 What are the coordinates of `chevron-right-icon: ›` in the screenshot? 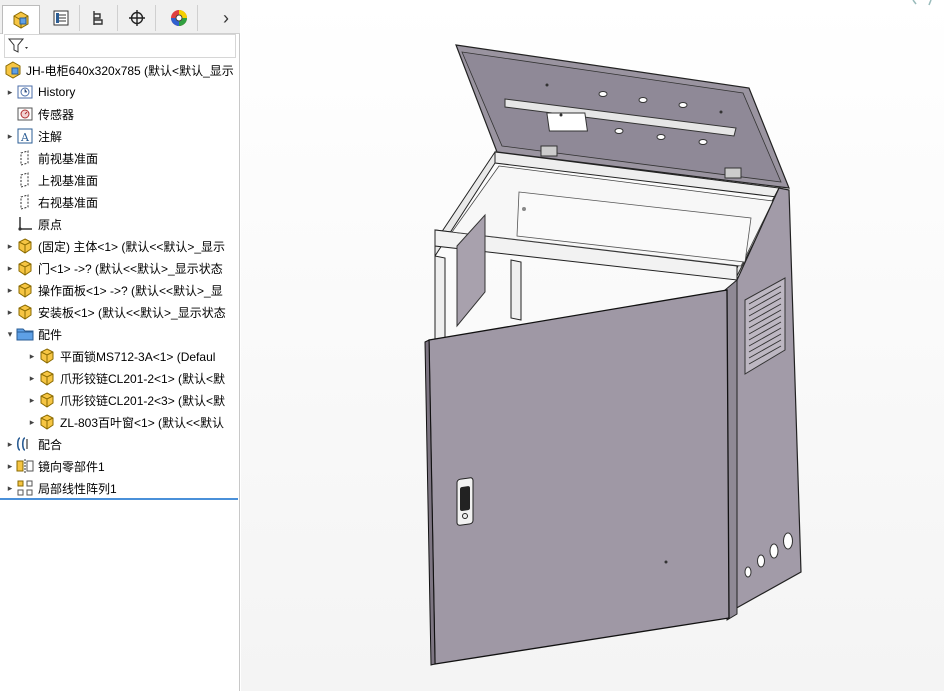 It's located at (226, 17).